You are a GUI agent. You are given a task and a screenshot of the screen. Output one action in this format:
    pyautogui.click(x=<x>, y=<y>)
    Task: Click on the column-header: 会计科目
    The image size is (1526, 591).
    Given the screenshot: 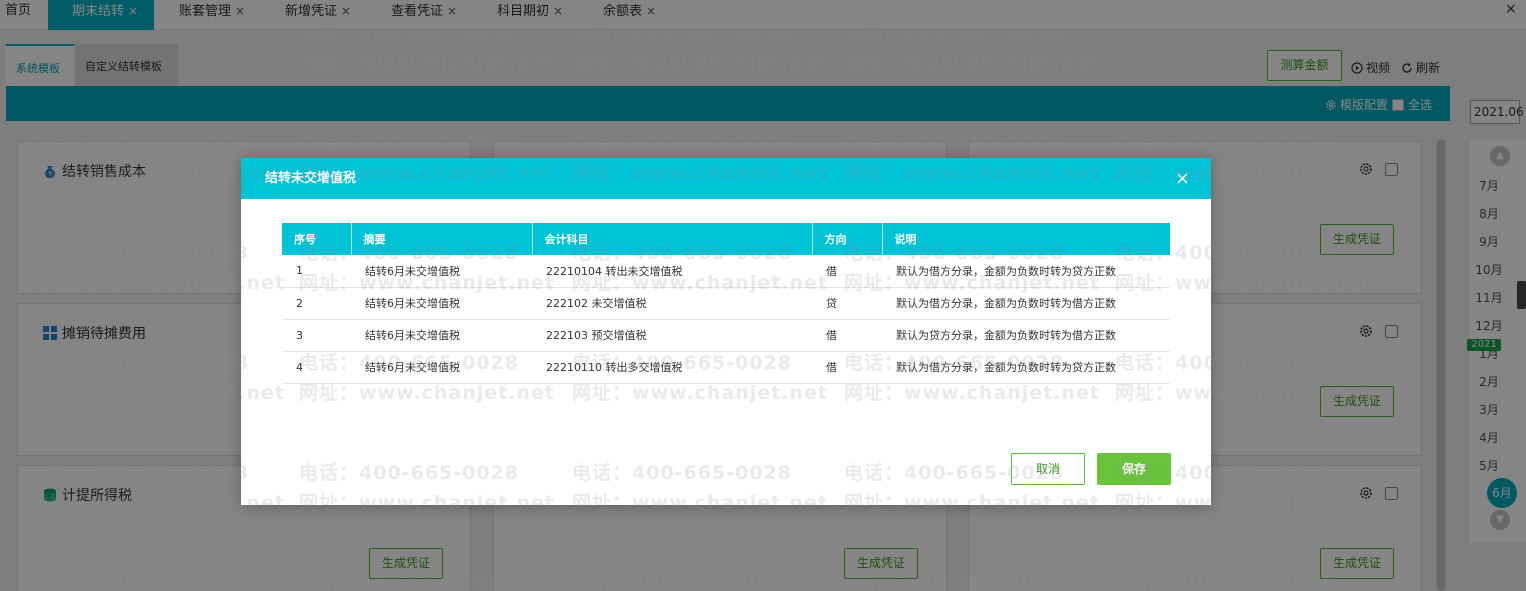 What is the action you would take?
    pyautogui.click(x=672, y=239)
    